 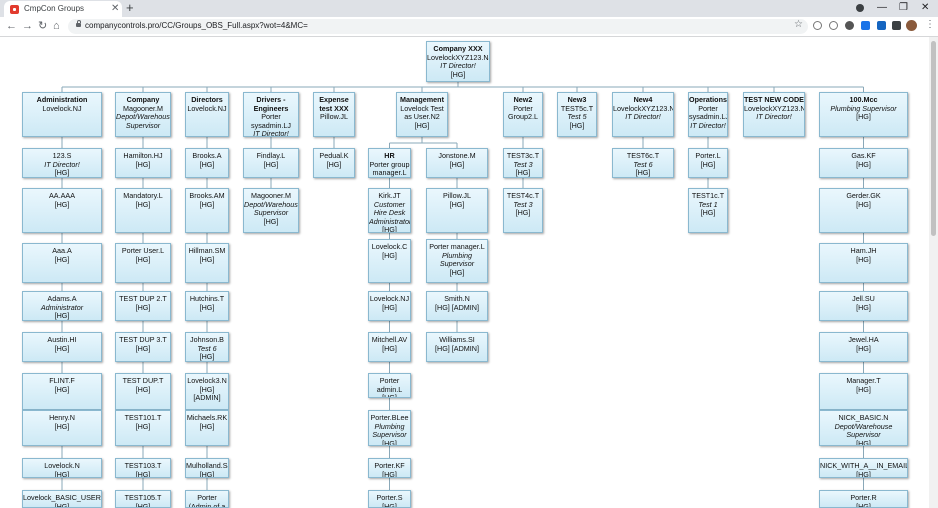 I want to click on subgroup-header-node: HR Porter group manager.L, so click(x=389, y=163).